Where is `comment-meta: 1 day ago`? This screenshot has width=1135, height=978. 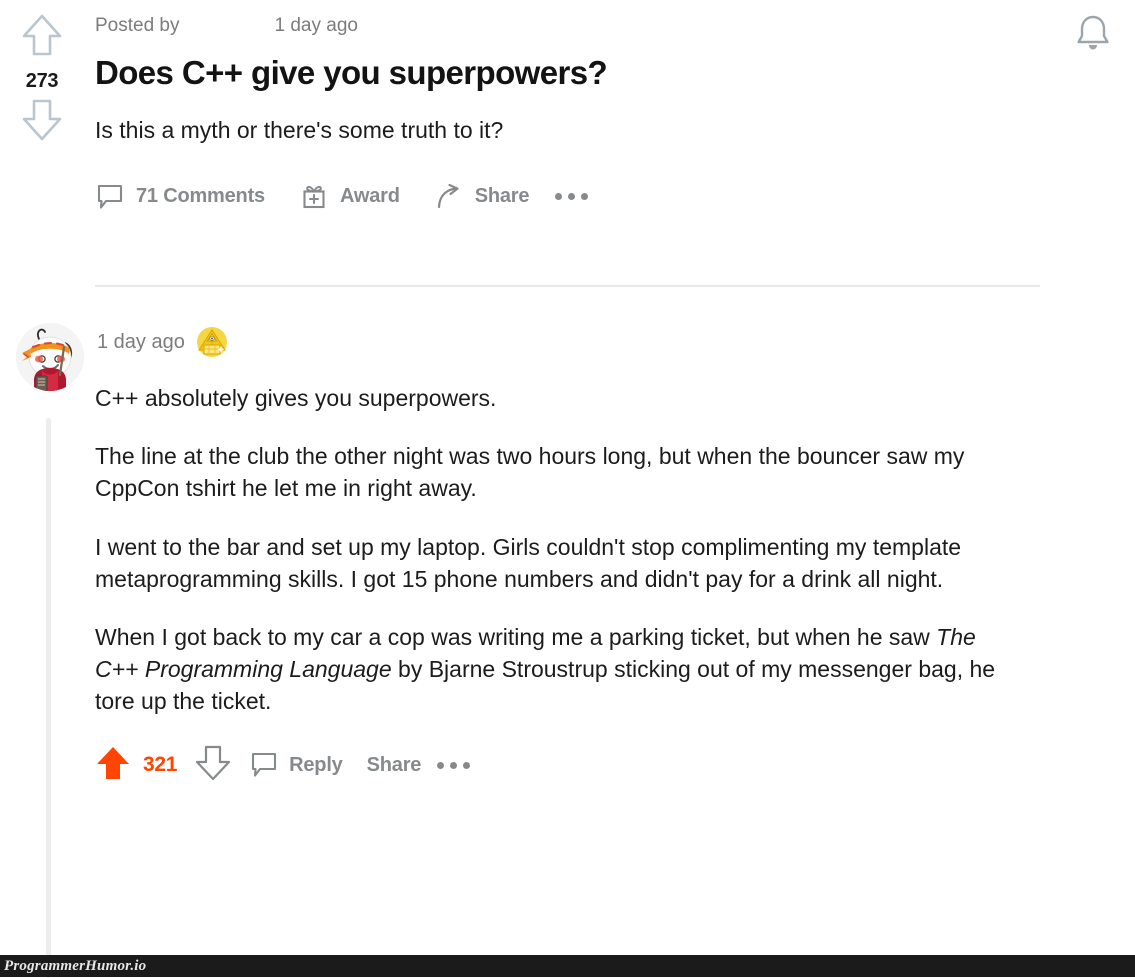 comment-meta: 1 day ago is located at coordinates (567, 342).